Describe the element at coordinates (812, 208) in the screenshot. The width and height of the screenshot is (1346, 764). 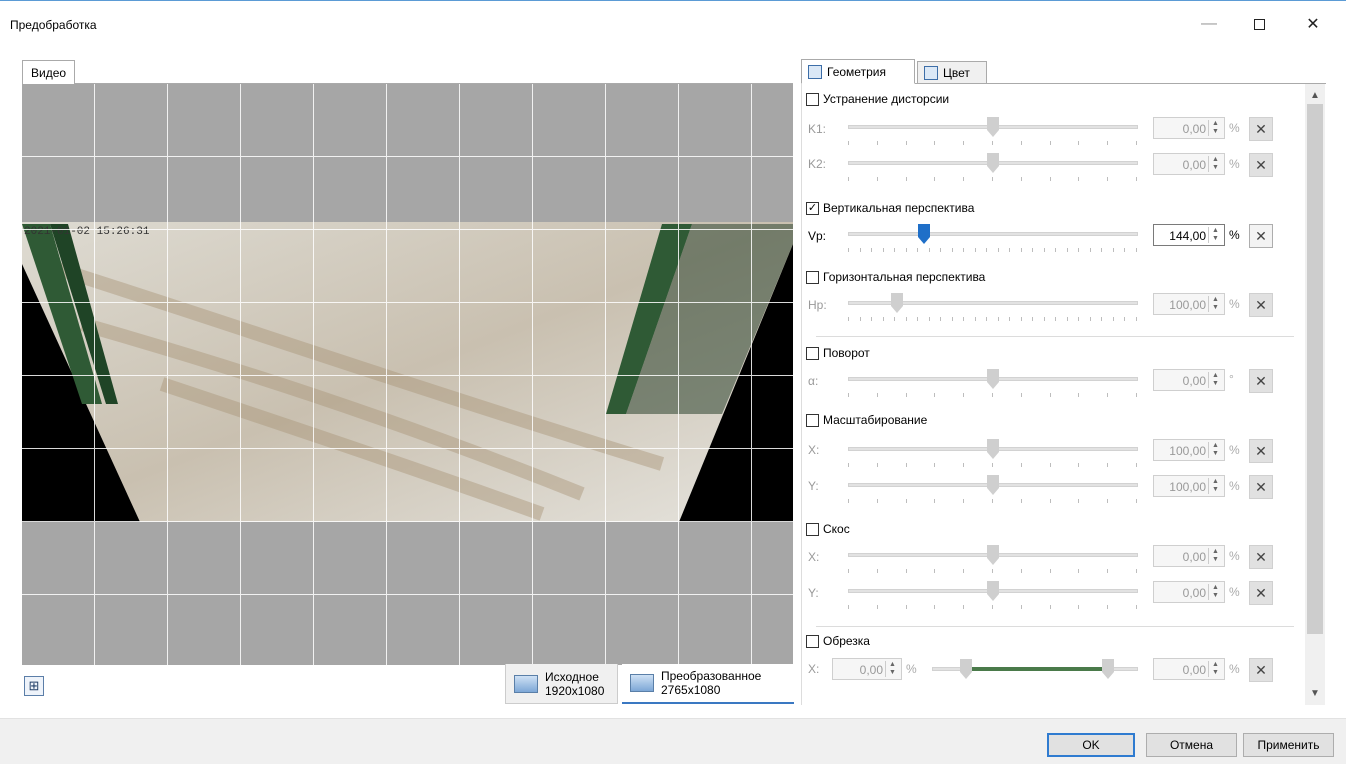
I see `vertical-perspective-checkbox: ✓` at that location.